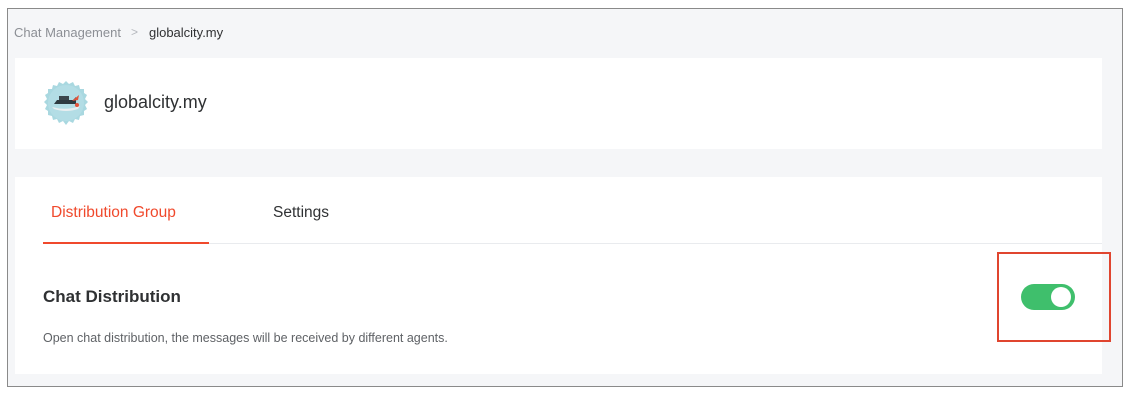 The height and width of the screenshot is (394, 1129). Describe the element at coordinates (67, 32) in the screenshot. I see `breadcrumb-chat-management: Chat Management` at that location.